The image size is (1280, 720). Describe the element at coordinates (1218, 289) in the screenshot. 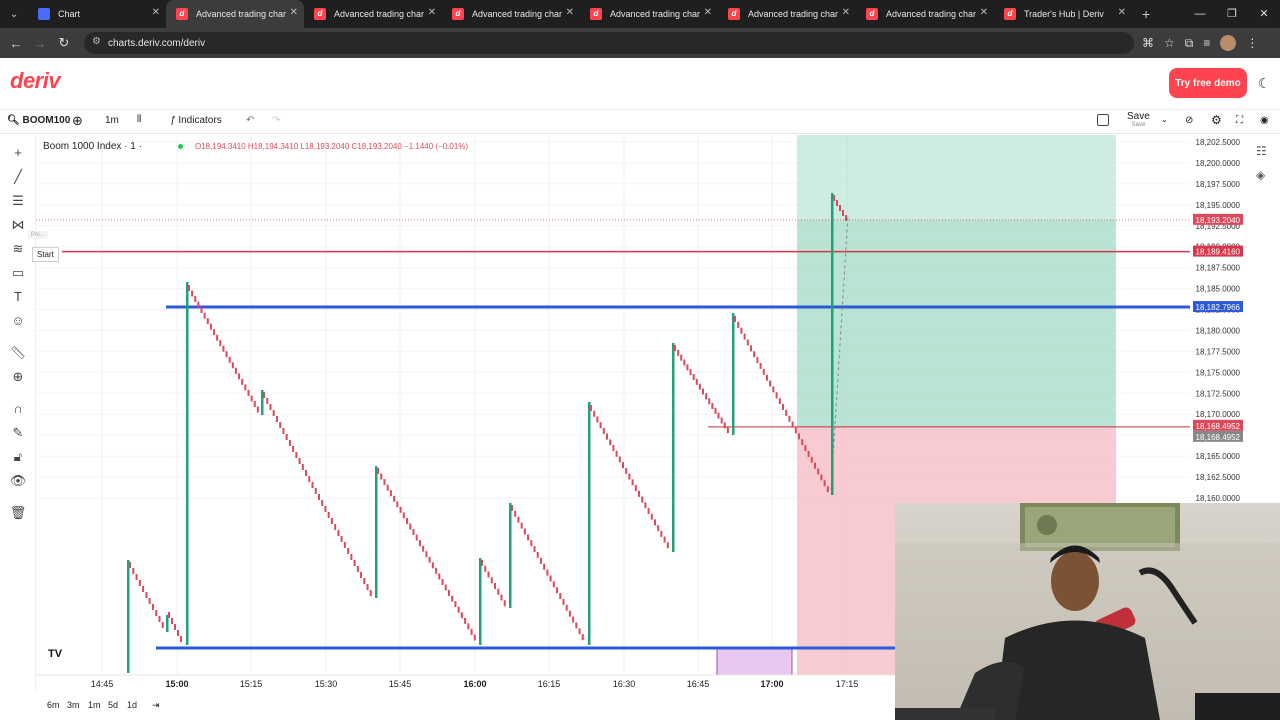

I see `price-tick-label: 18,185.0000` at that location.